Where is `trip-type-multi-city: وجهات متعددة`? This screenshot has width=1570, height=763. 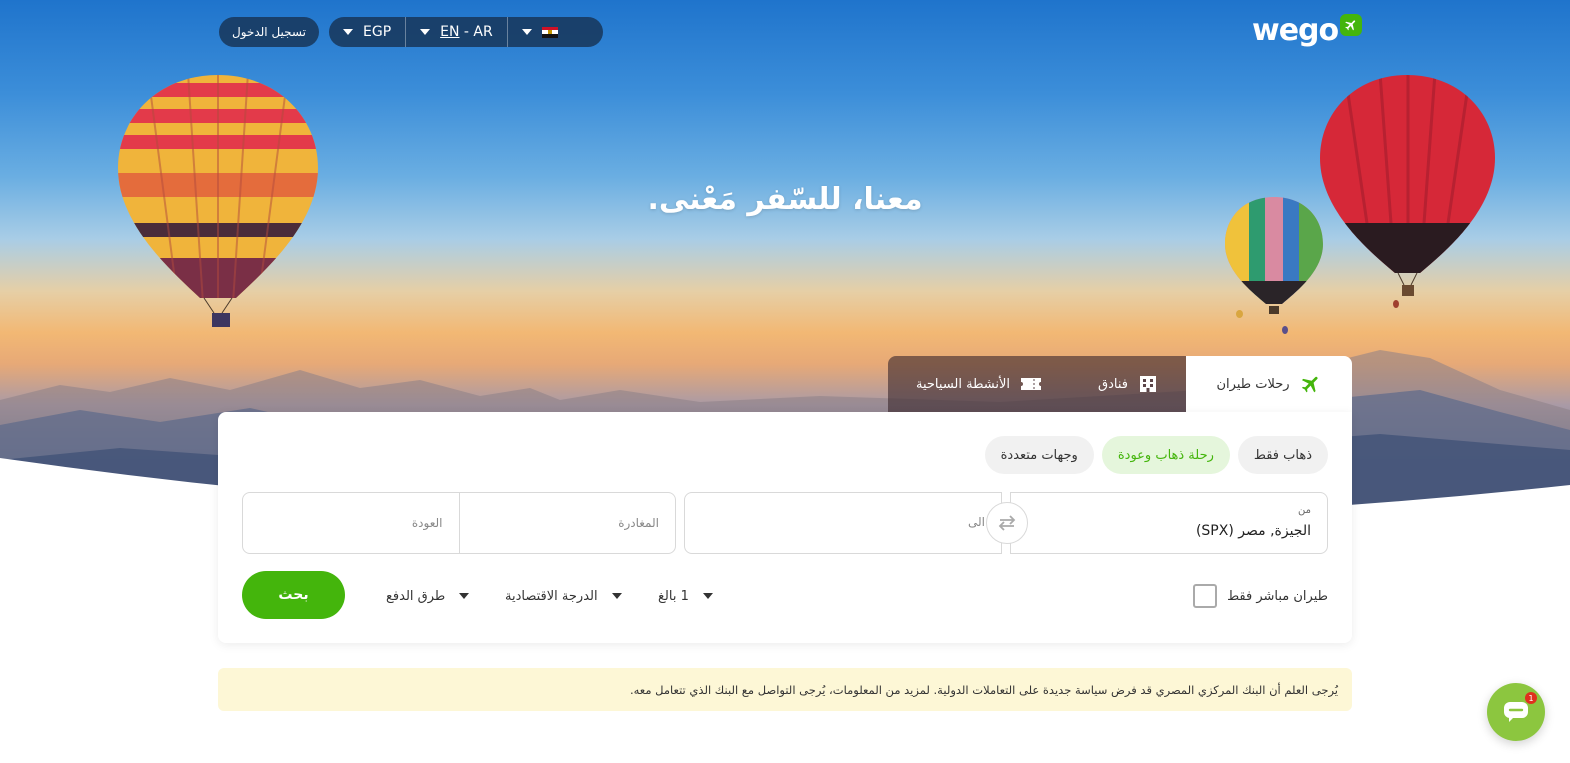 trip-type-multi-city: وجهات متعددة is located at coordinates (1039, 455).